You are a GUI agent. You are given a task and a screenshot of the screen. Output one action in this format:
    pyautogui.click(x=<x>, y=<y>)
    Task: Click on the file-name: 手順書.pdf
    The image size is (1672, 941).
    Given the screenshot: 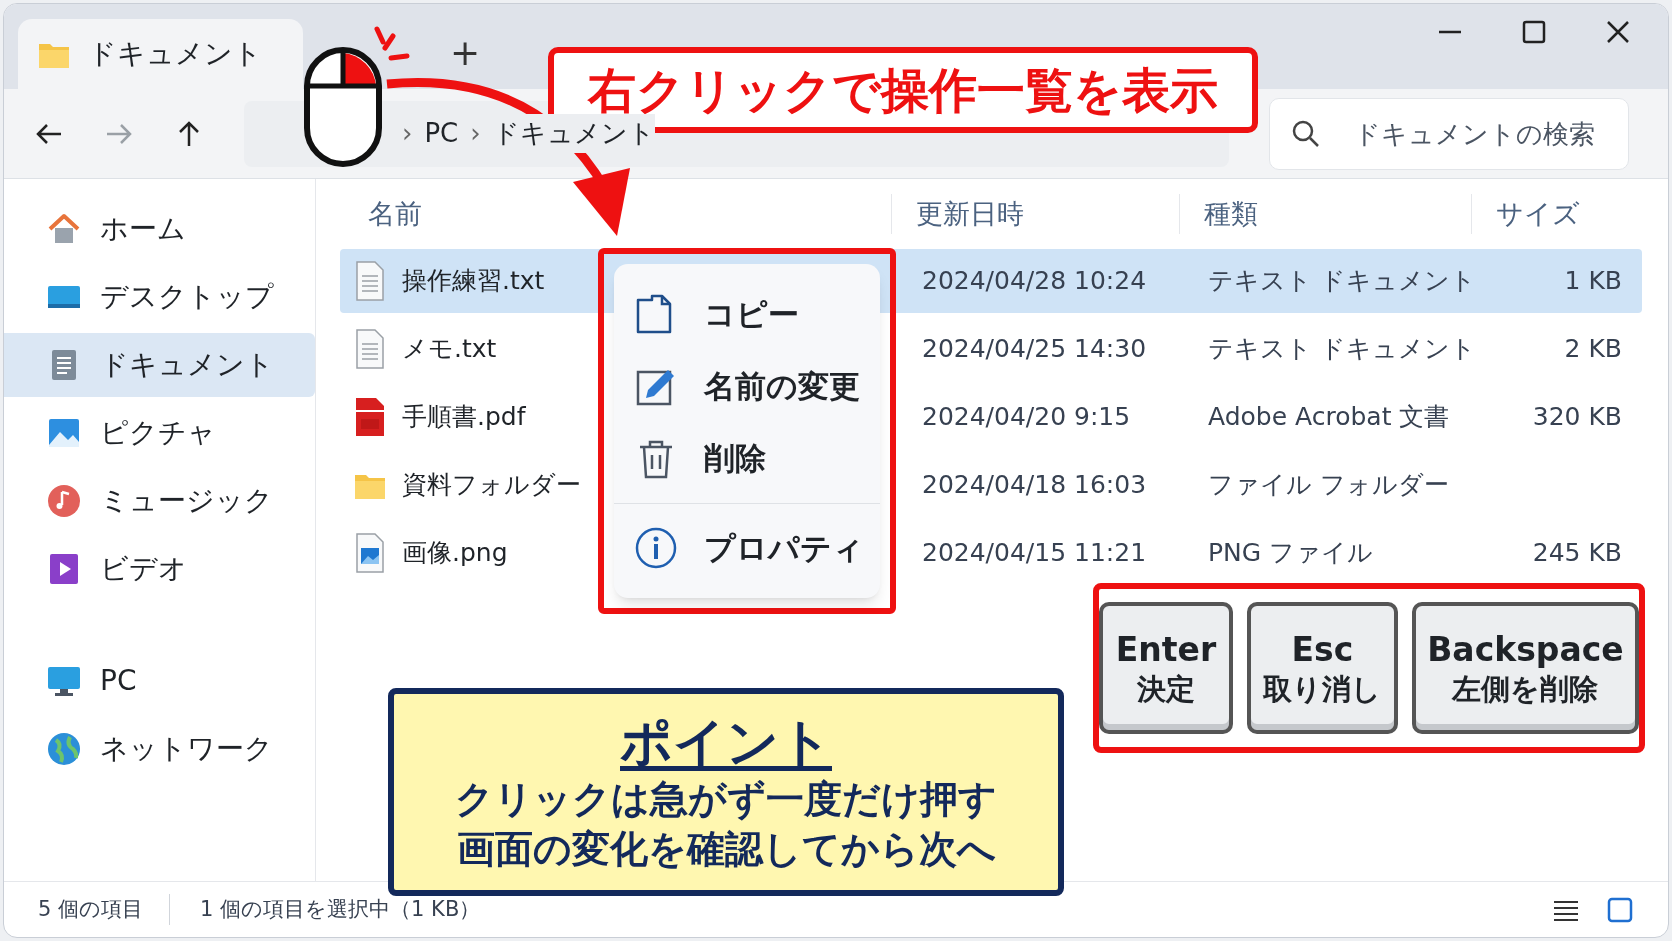 What is the action you would take?
    pyautogui.click(x=464, y=417)
    